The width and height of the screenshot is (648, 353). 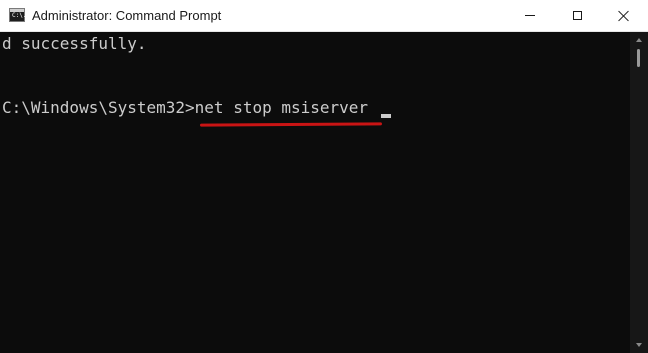 I want to click on maximize-button, so click(x=577, y=15).